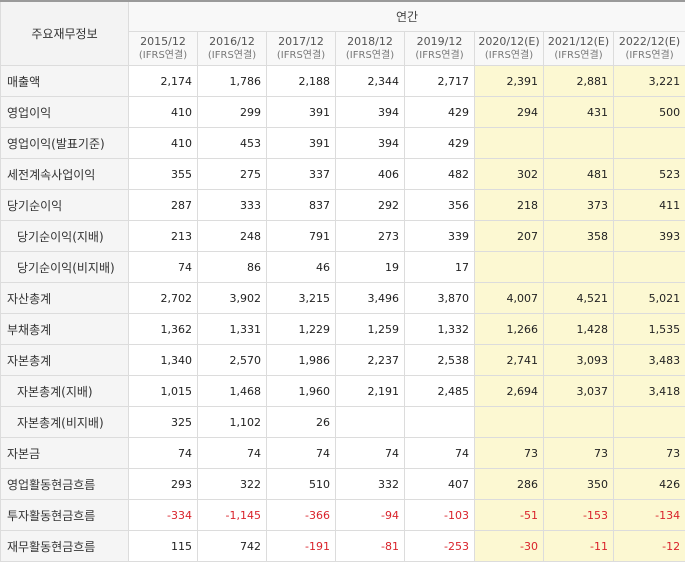  What do you see at coordinates (578, 360) in the screenshot?
I see `value-cell: 3,093` at bounding box center [578, 360].